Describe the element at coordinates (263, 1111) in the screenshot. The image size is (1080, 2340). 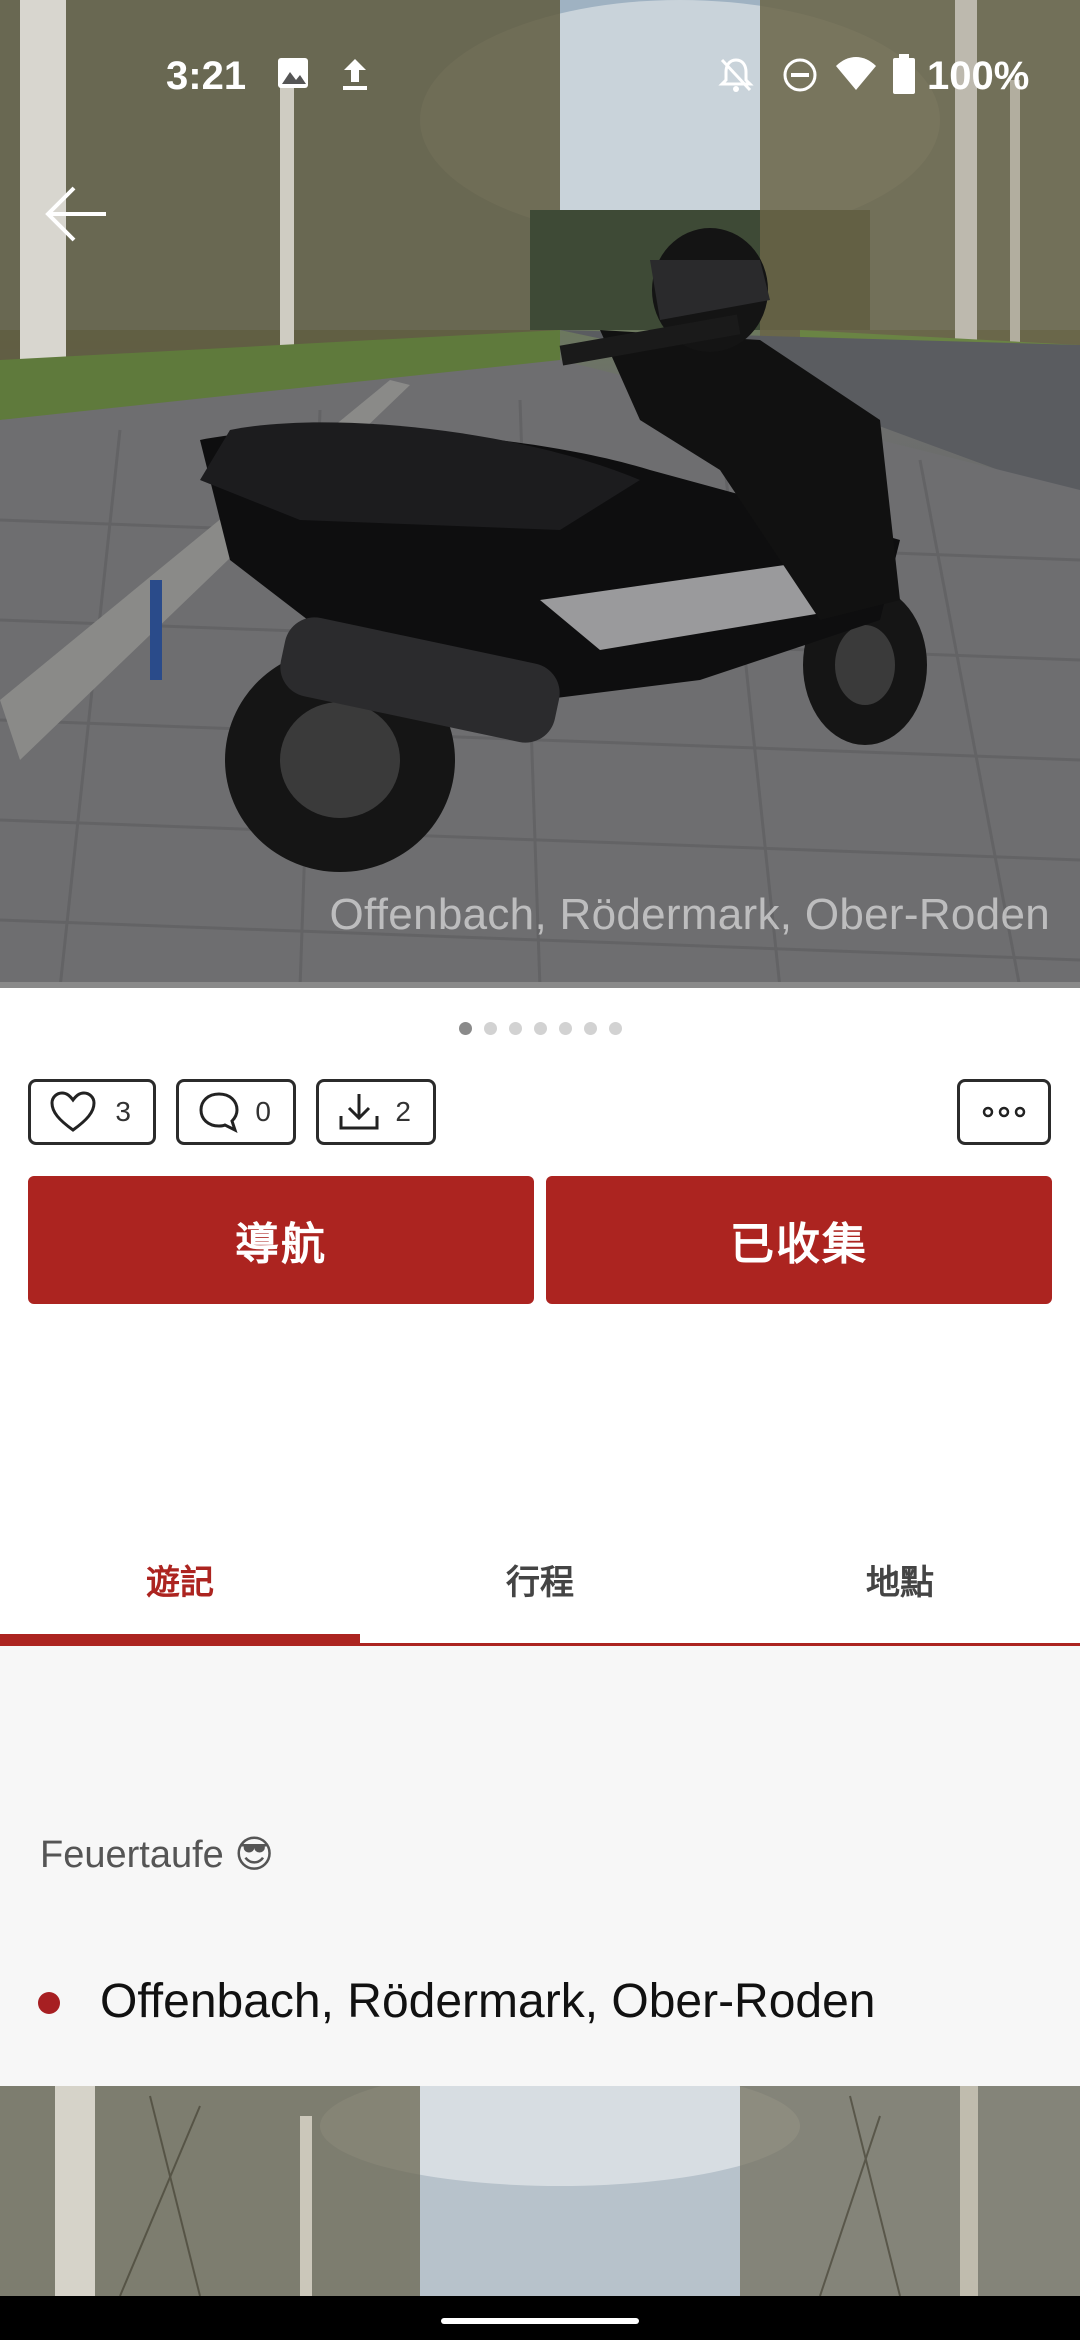
I see `comment-count: 0` at that location.